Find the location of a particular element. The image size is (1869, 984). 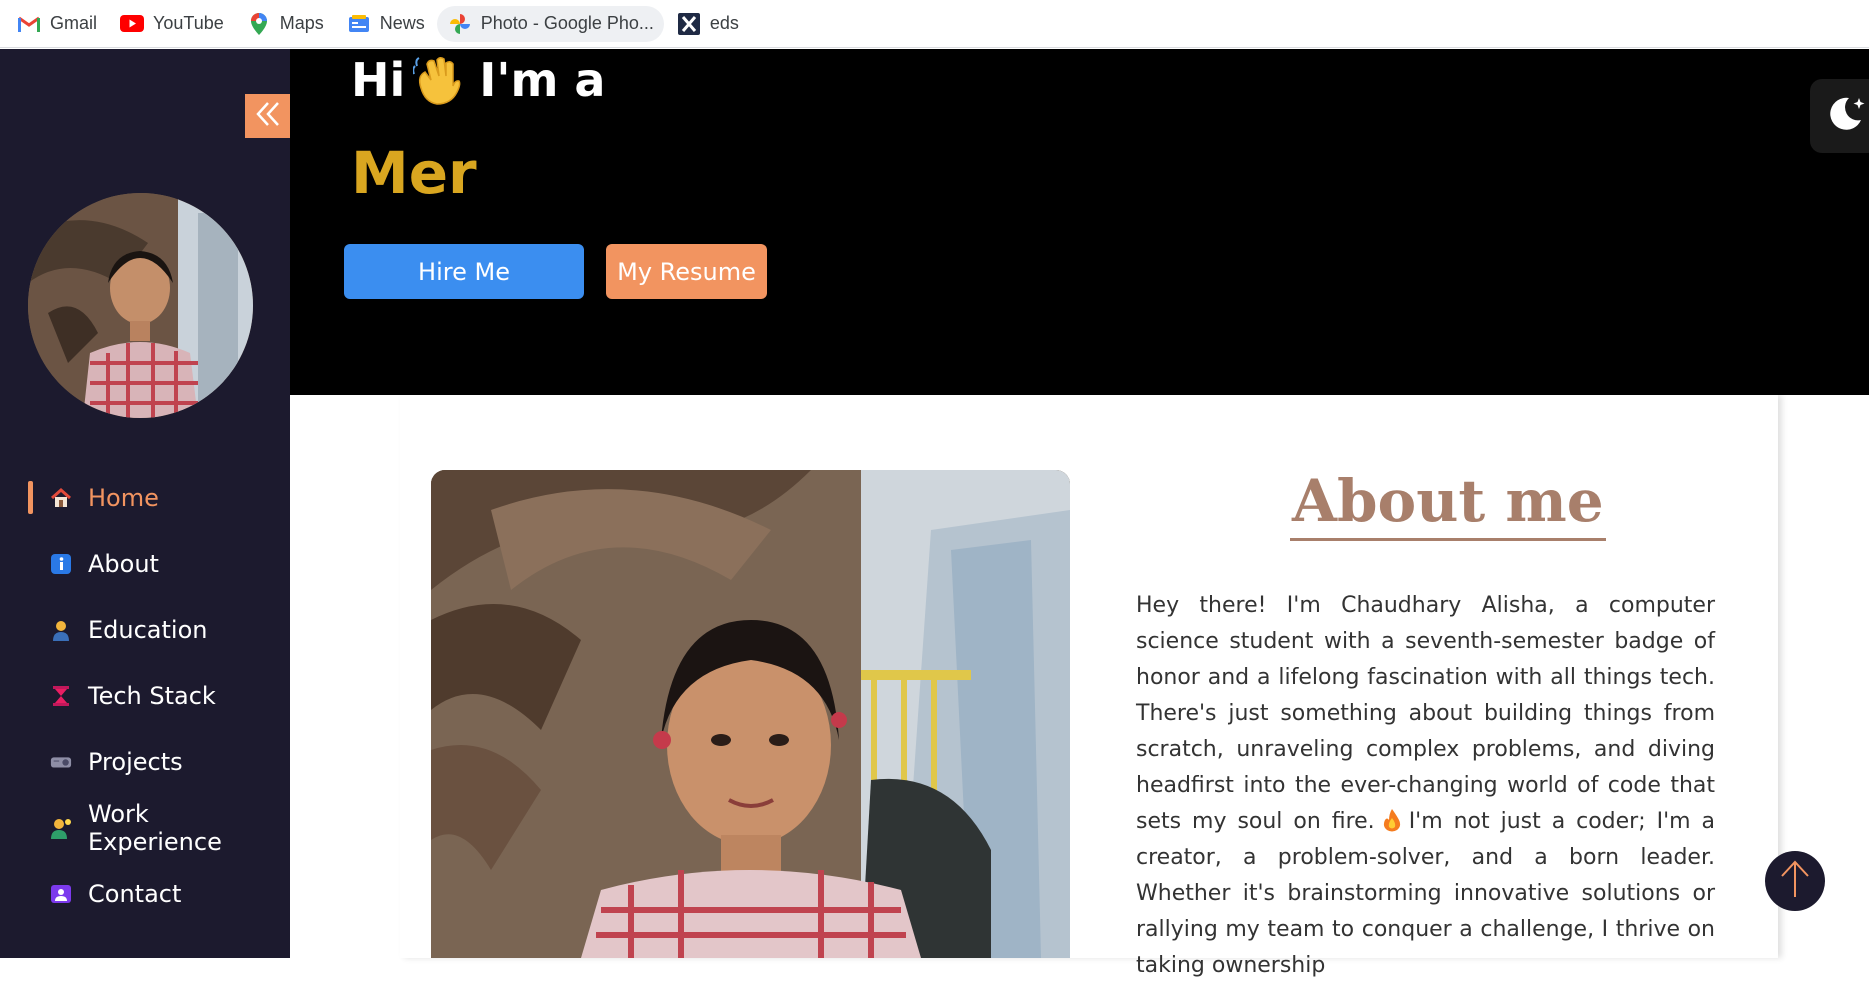

theme-toggle-button is located at coordinates (1839, 116).